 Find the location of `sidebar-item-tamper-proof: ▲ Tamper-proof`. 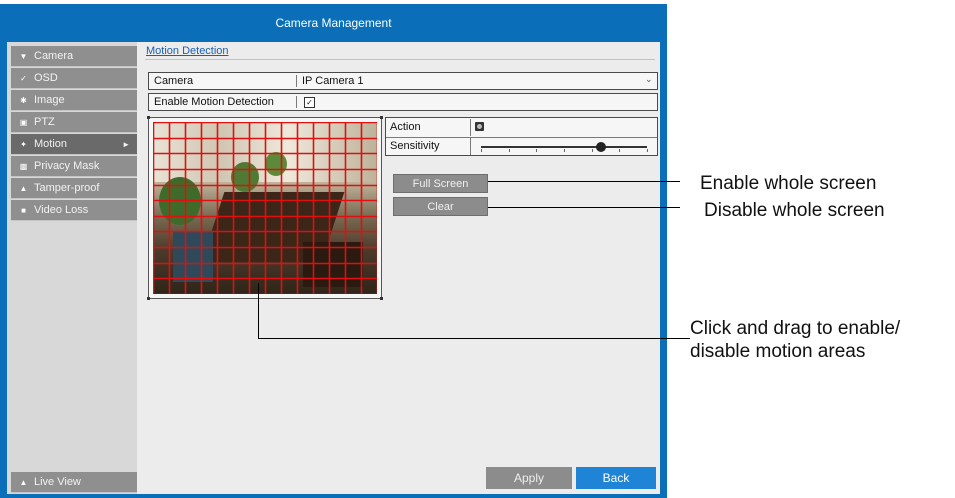

sidebar-item-tamper-proof: ▲ Tamper-proof is located at coordinates (74, 188).